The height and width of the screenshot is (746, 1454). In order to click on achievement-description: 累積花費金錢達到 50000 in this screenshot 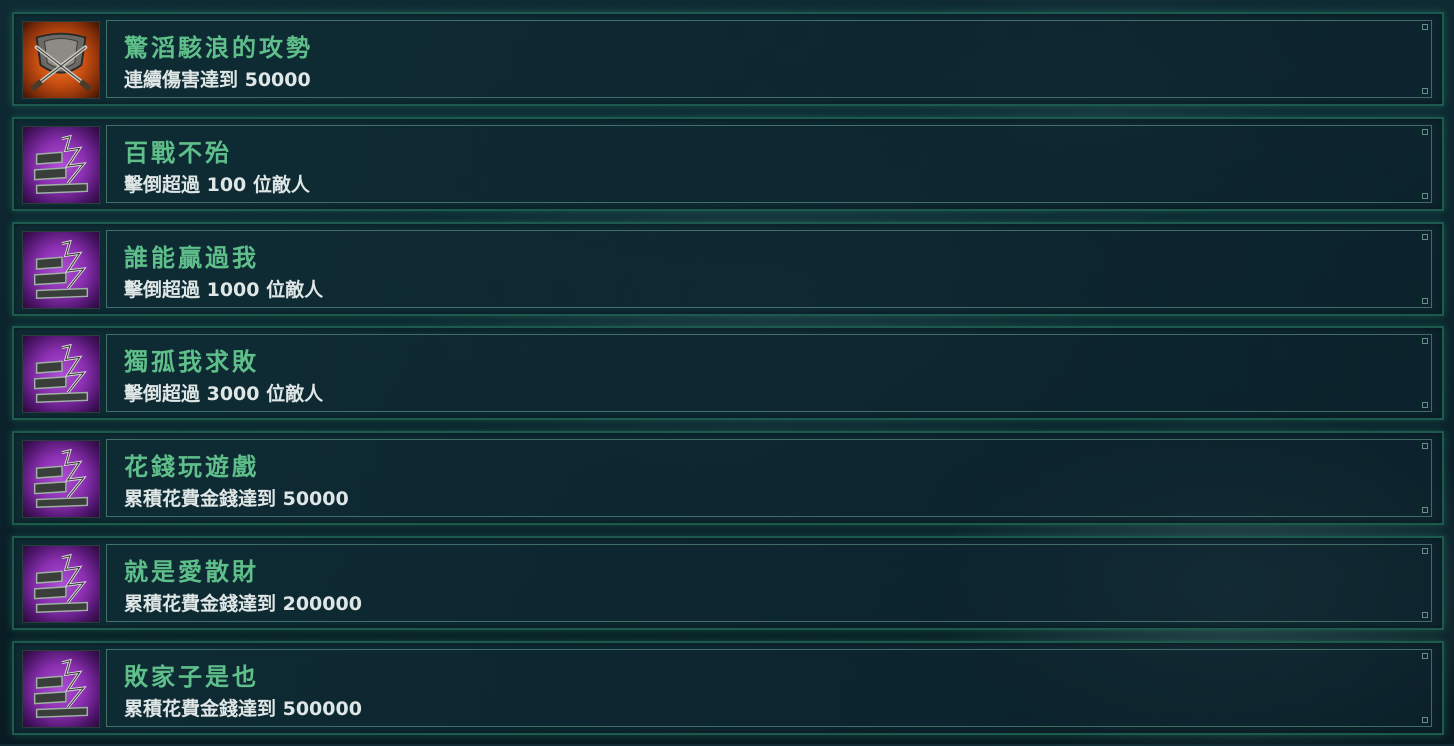, I will do `click(236, 499)`.